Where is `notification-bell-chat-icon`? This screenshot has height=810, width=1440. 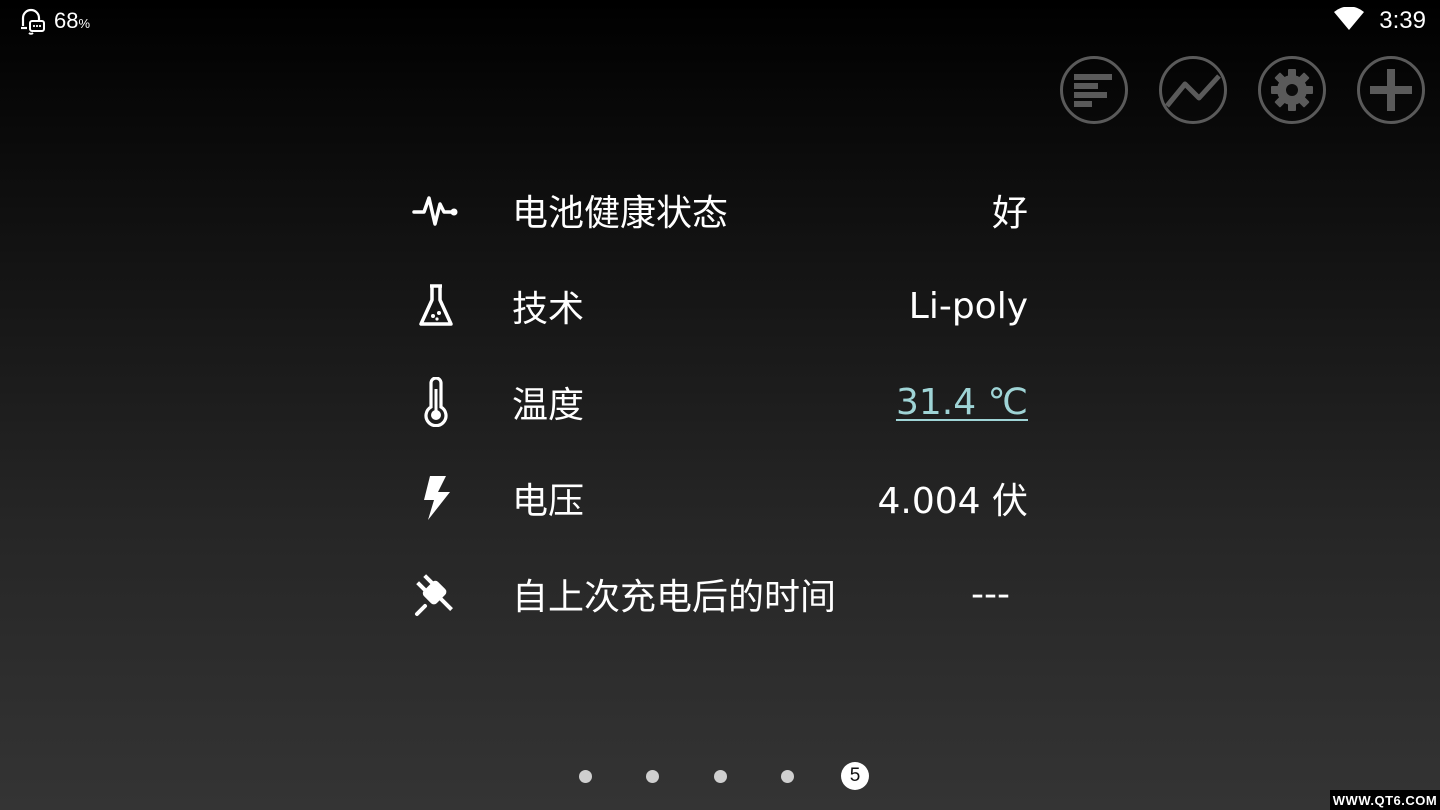 notification-bell-chat-icon is located at coordinates (32, 21).